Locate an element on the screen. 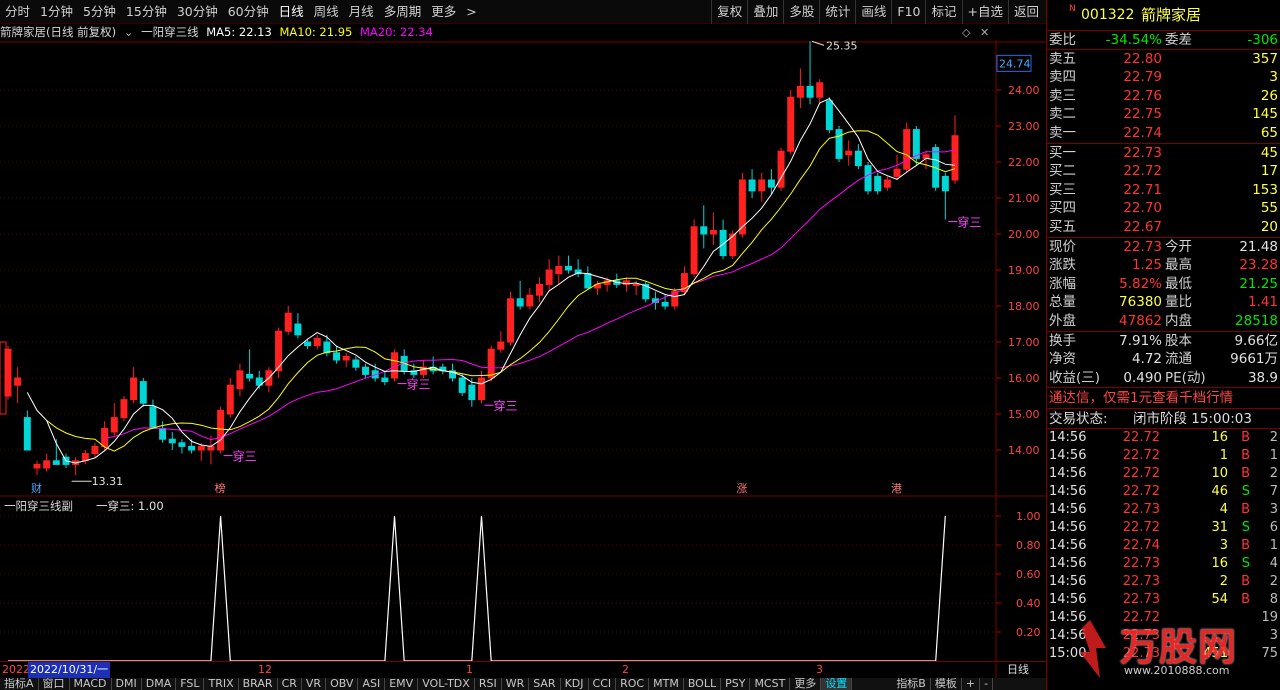  indicator-tab: DMI is located at coordinates (127, 684).